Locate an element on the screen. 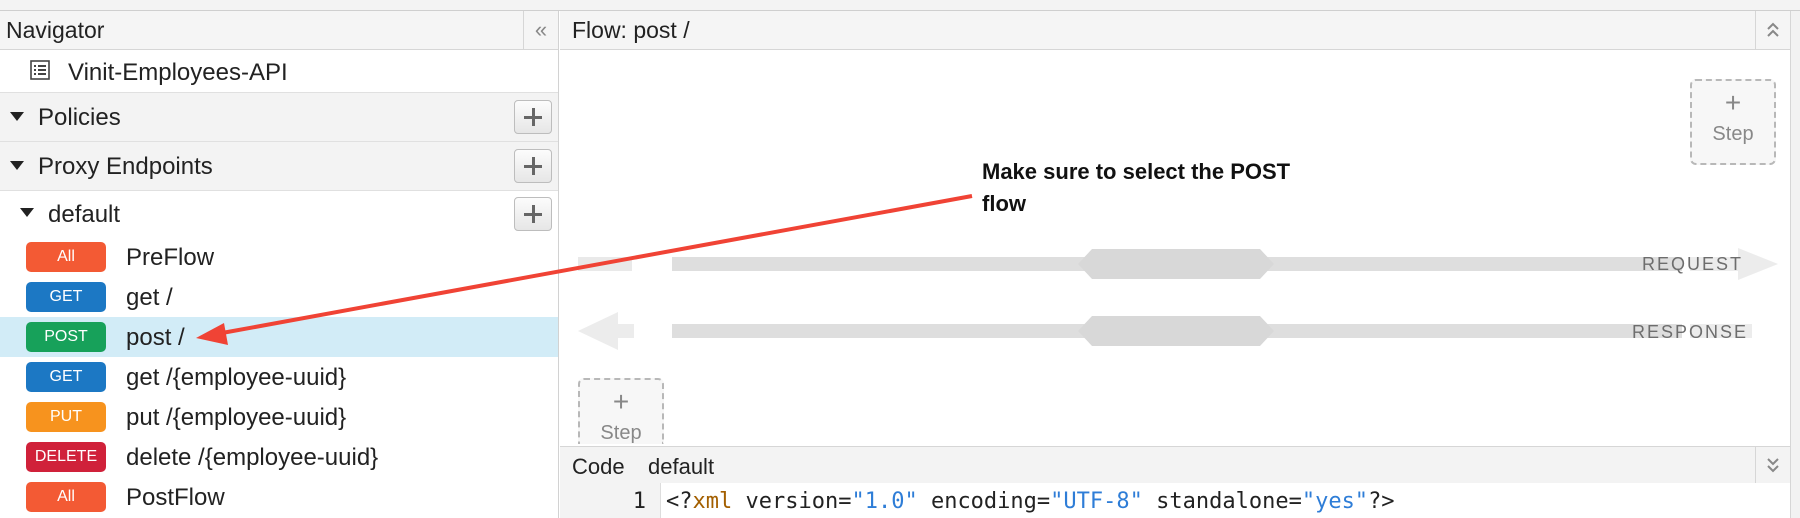 The height and width of the screenshot is (518, 1800). code-token: "UTF-8" is located at coordinates (1096, 501).